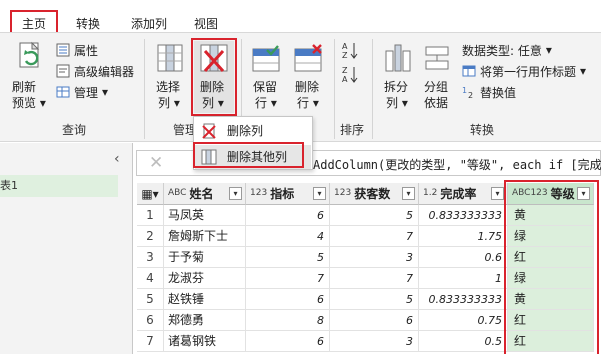 This screenshot has width=601, height=354. What do you see at coordinates (150, 341) in the screenshot?
I see `row-number: 7` at bounding box center [150, 341].